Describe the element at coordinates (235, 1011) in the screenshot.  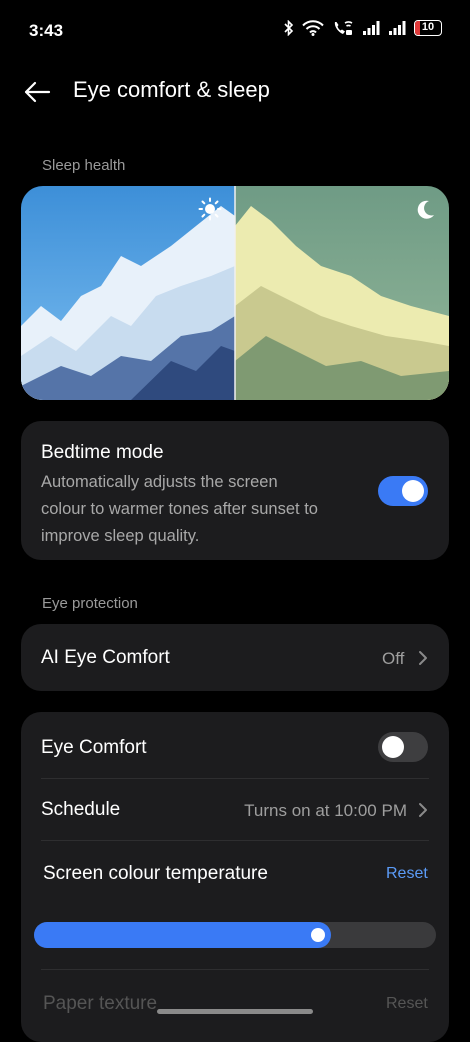
I see `home-indicator` at that location.